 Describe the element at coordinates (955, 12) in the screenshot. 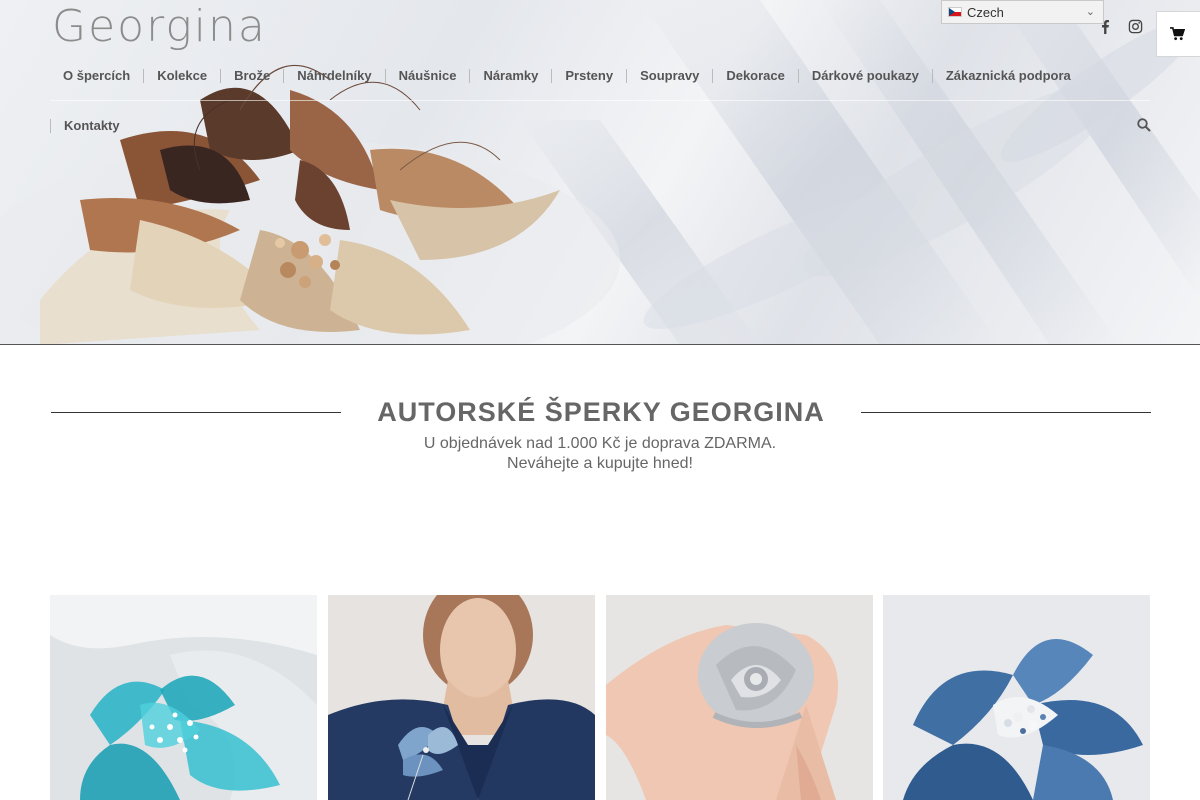

I see `czech-flag-icon` at that location.